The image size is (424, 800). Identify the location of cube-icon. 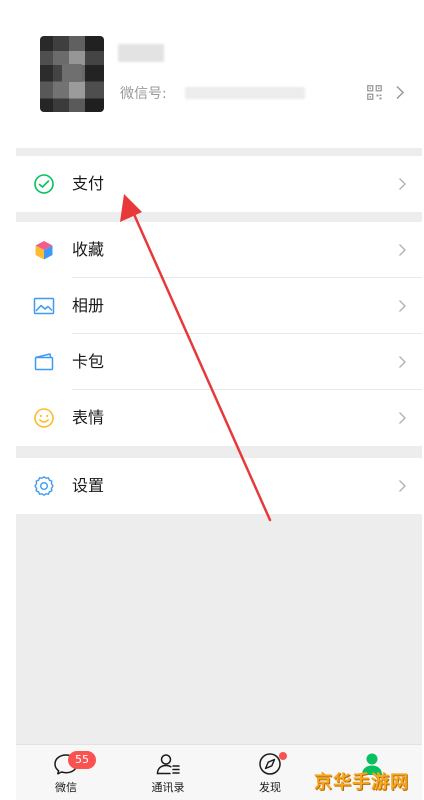
(44, 250).